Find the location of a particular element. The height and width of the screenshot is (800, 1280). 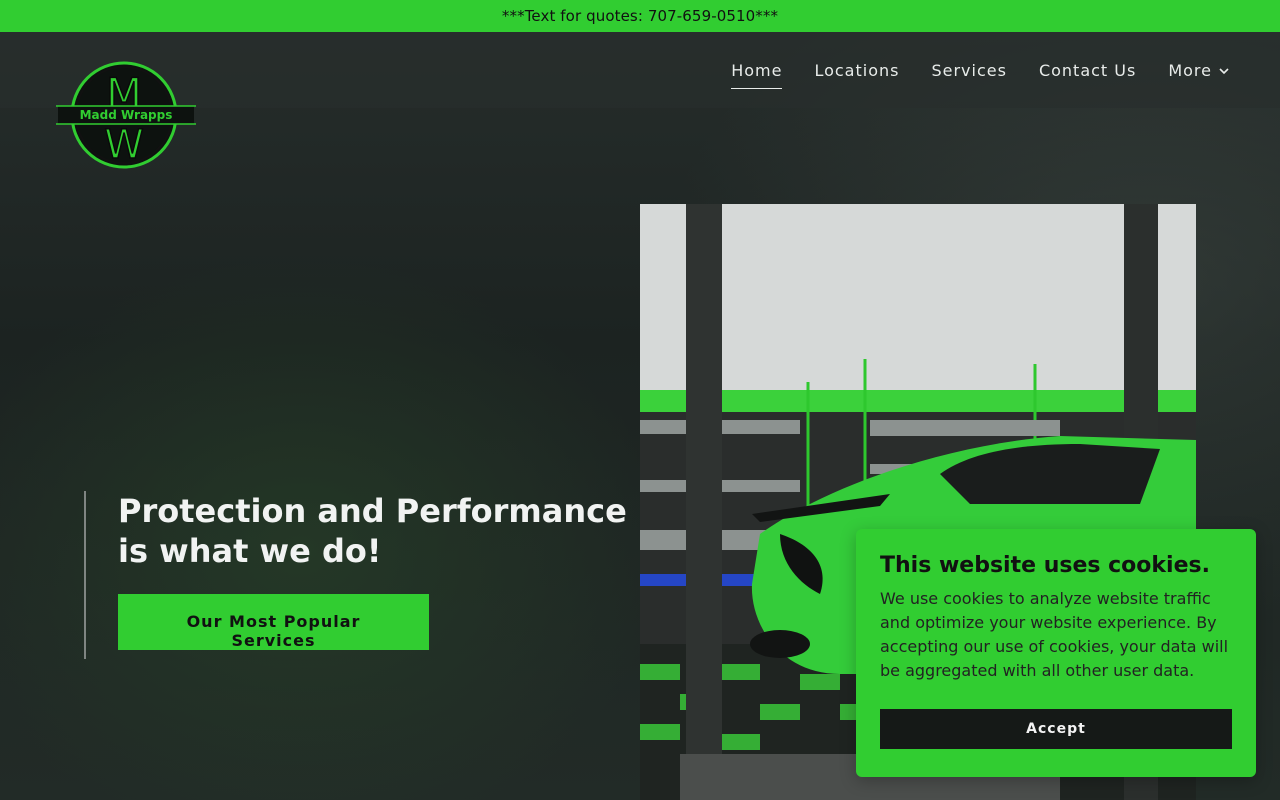

madd-wrapps-logo: M Madd Wrapps W is located at coordinates (126, 116).